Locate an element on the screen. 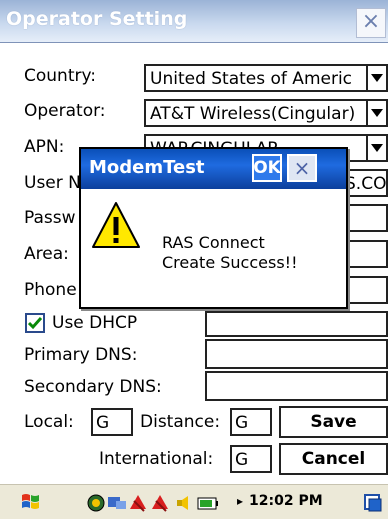 This screenshot has width=388, height=519. signal-red-icon is located at coordinates (139, 503).